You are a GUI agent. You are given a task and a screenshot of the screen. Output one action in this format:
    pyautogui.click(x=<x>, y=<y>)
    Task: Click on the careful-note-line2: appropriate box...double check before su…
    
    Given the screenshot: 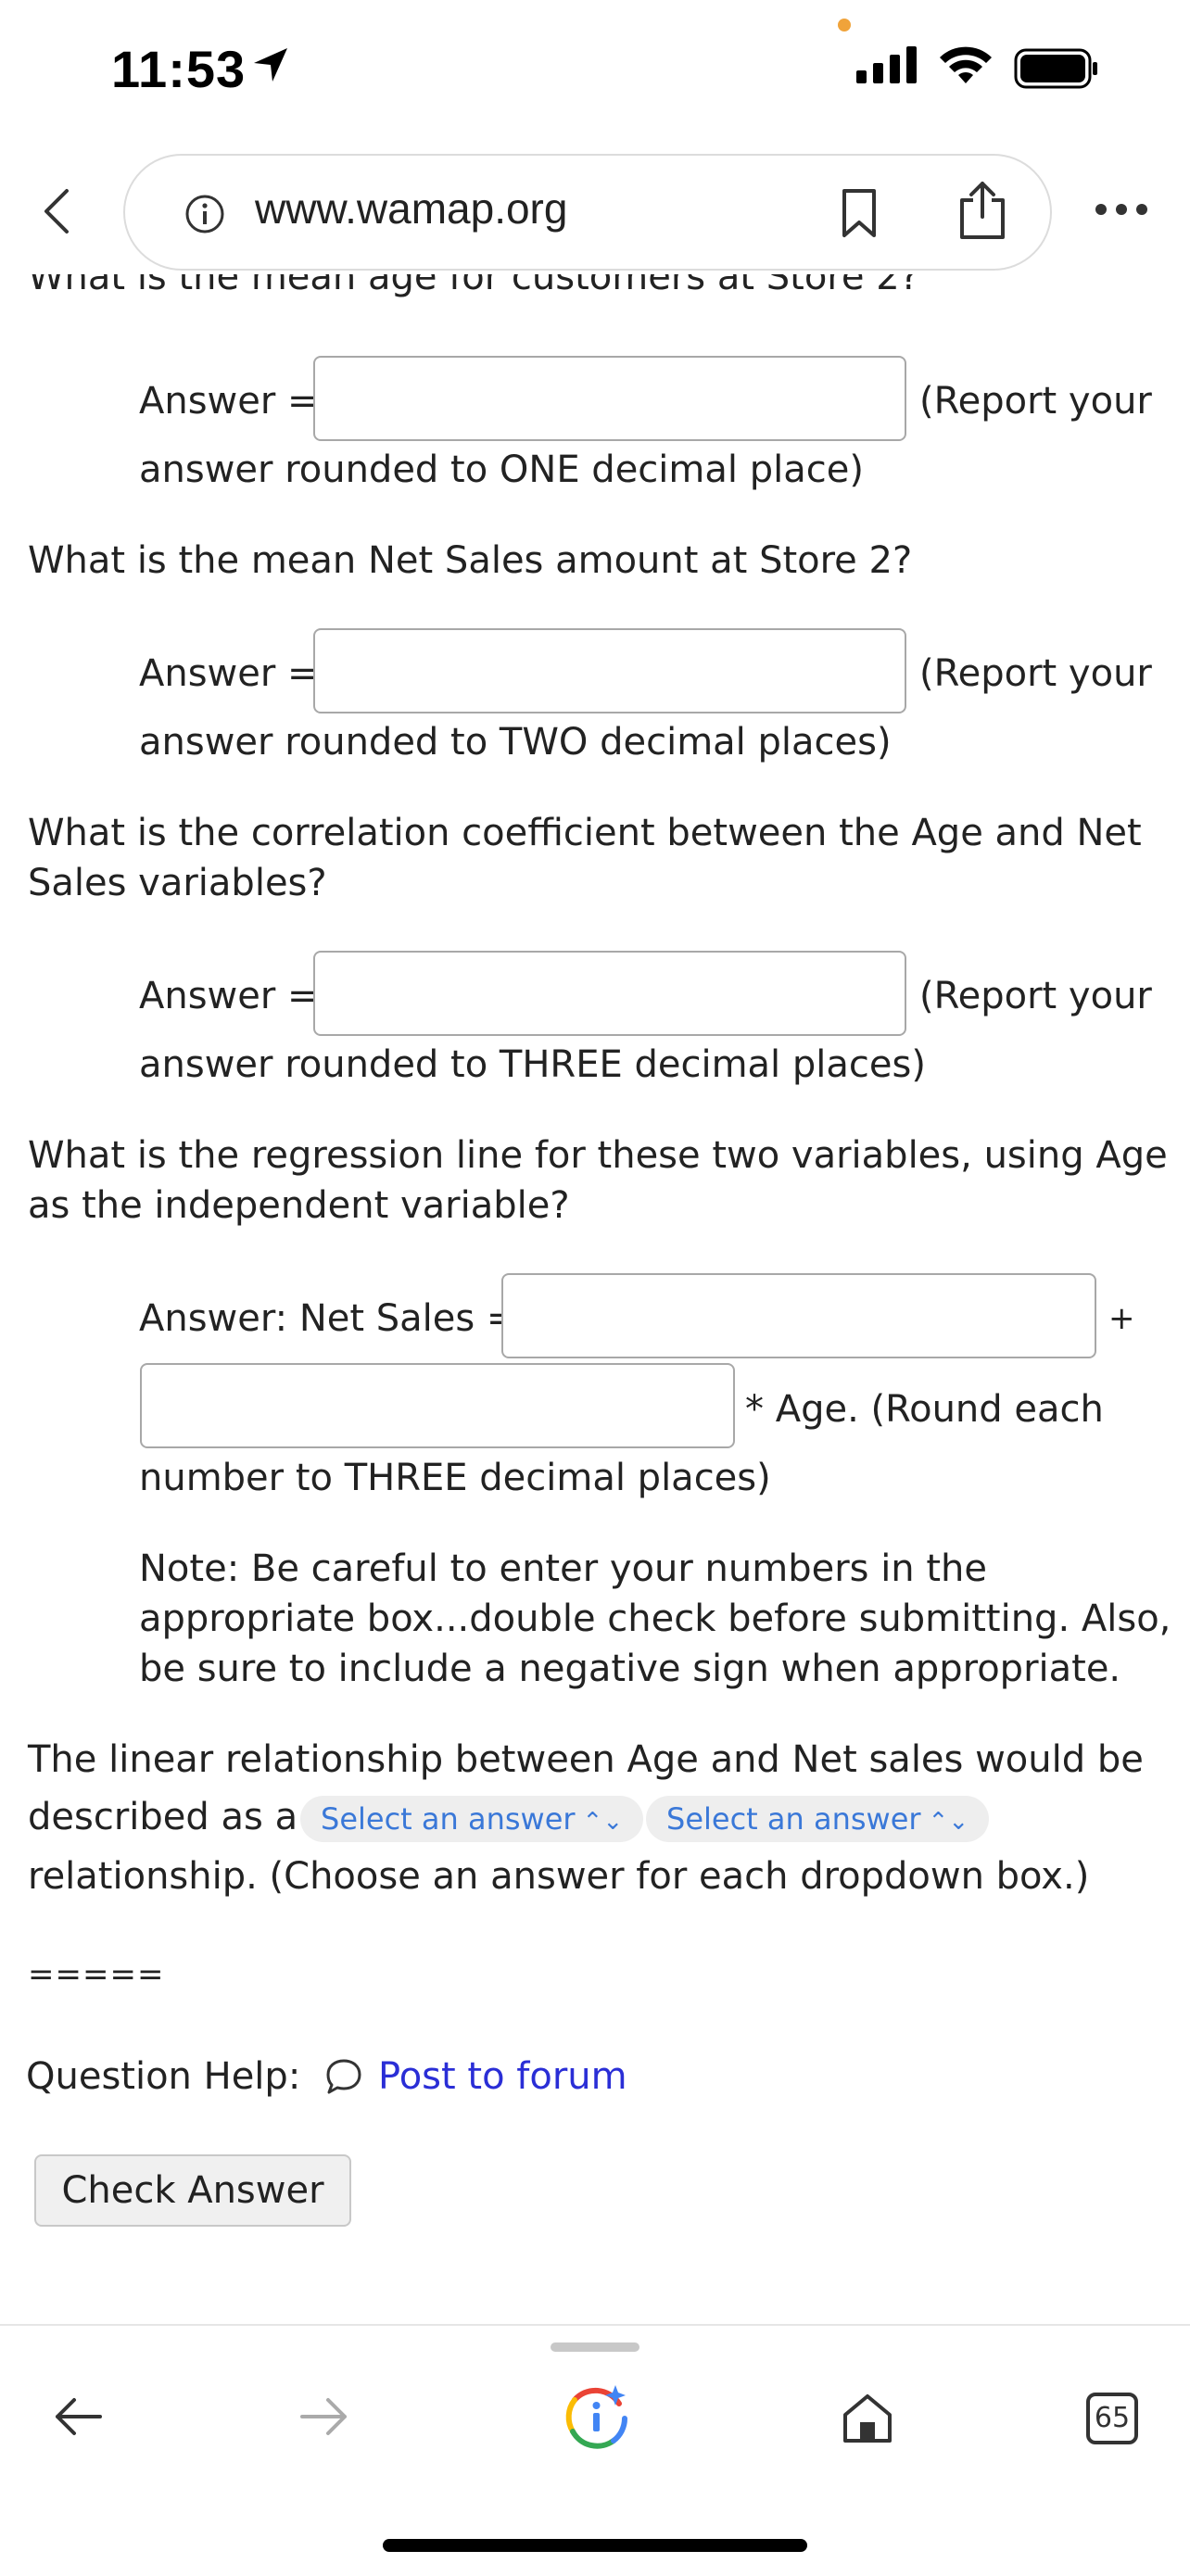 What is the action you would take?
    pyautogui.click(x=655, y=1618)
    